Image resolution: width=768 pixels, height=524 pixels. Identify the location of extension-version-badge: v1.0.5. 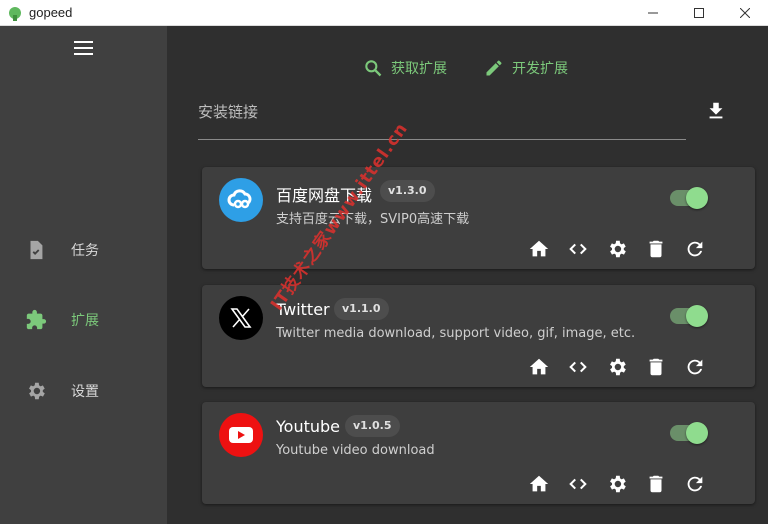
(372, 426).